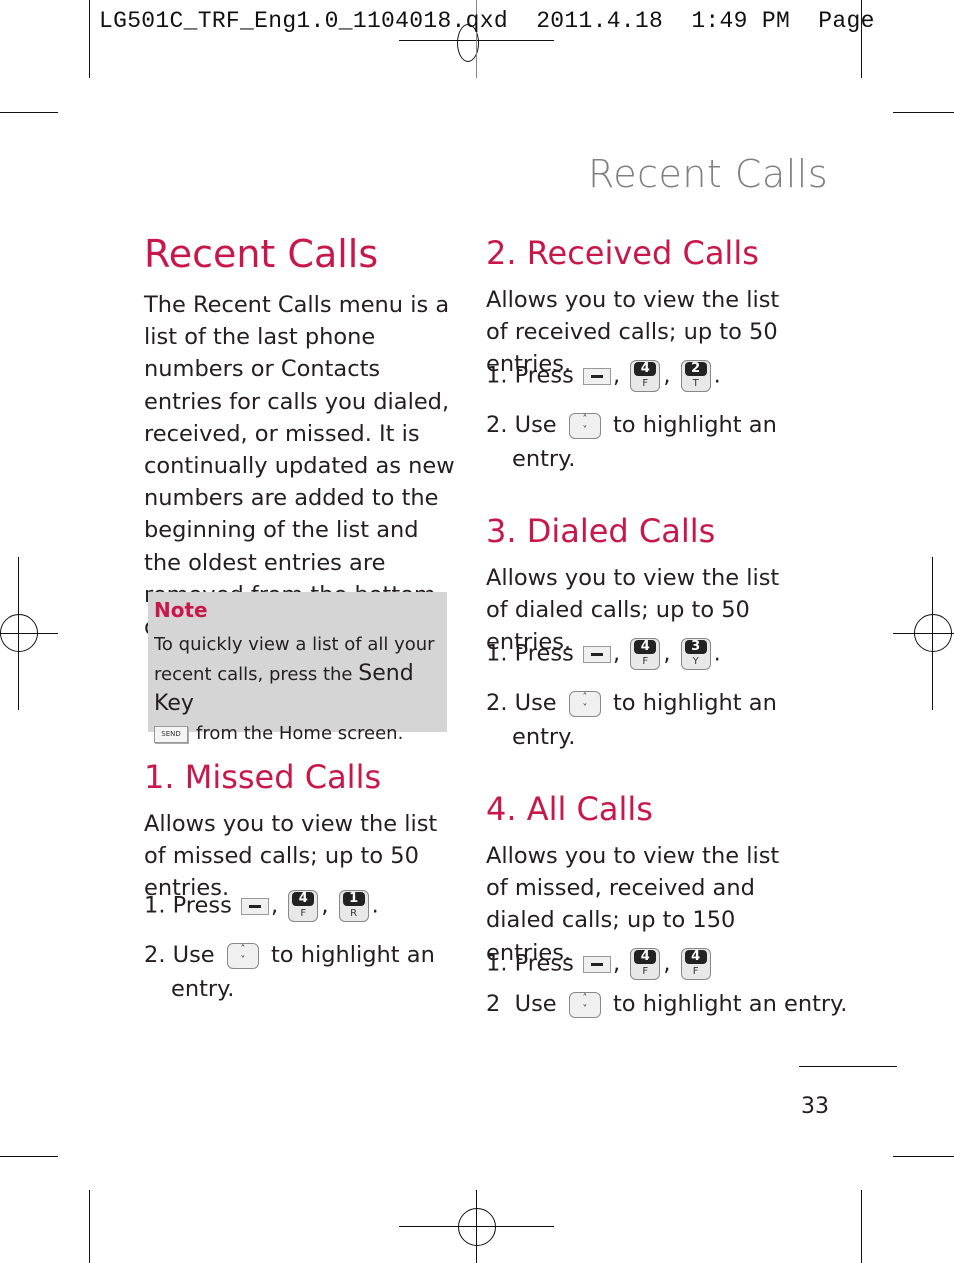 The image size is (954, 1263). Describe the element at coordinates (544, 459) in the screenshot. I see `step-2-received-cont: entry.` at that location.